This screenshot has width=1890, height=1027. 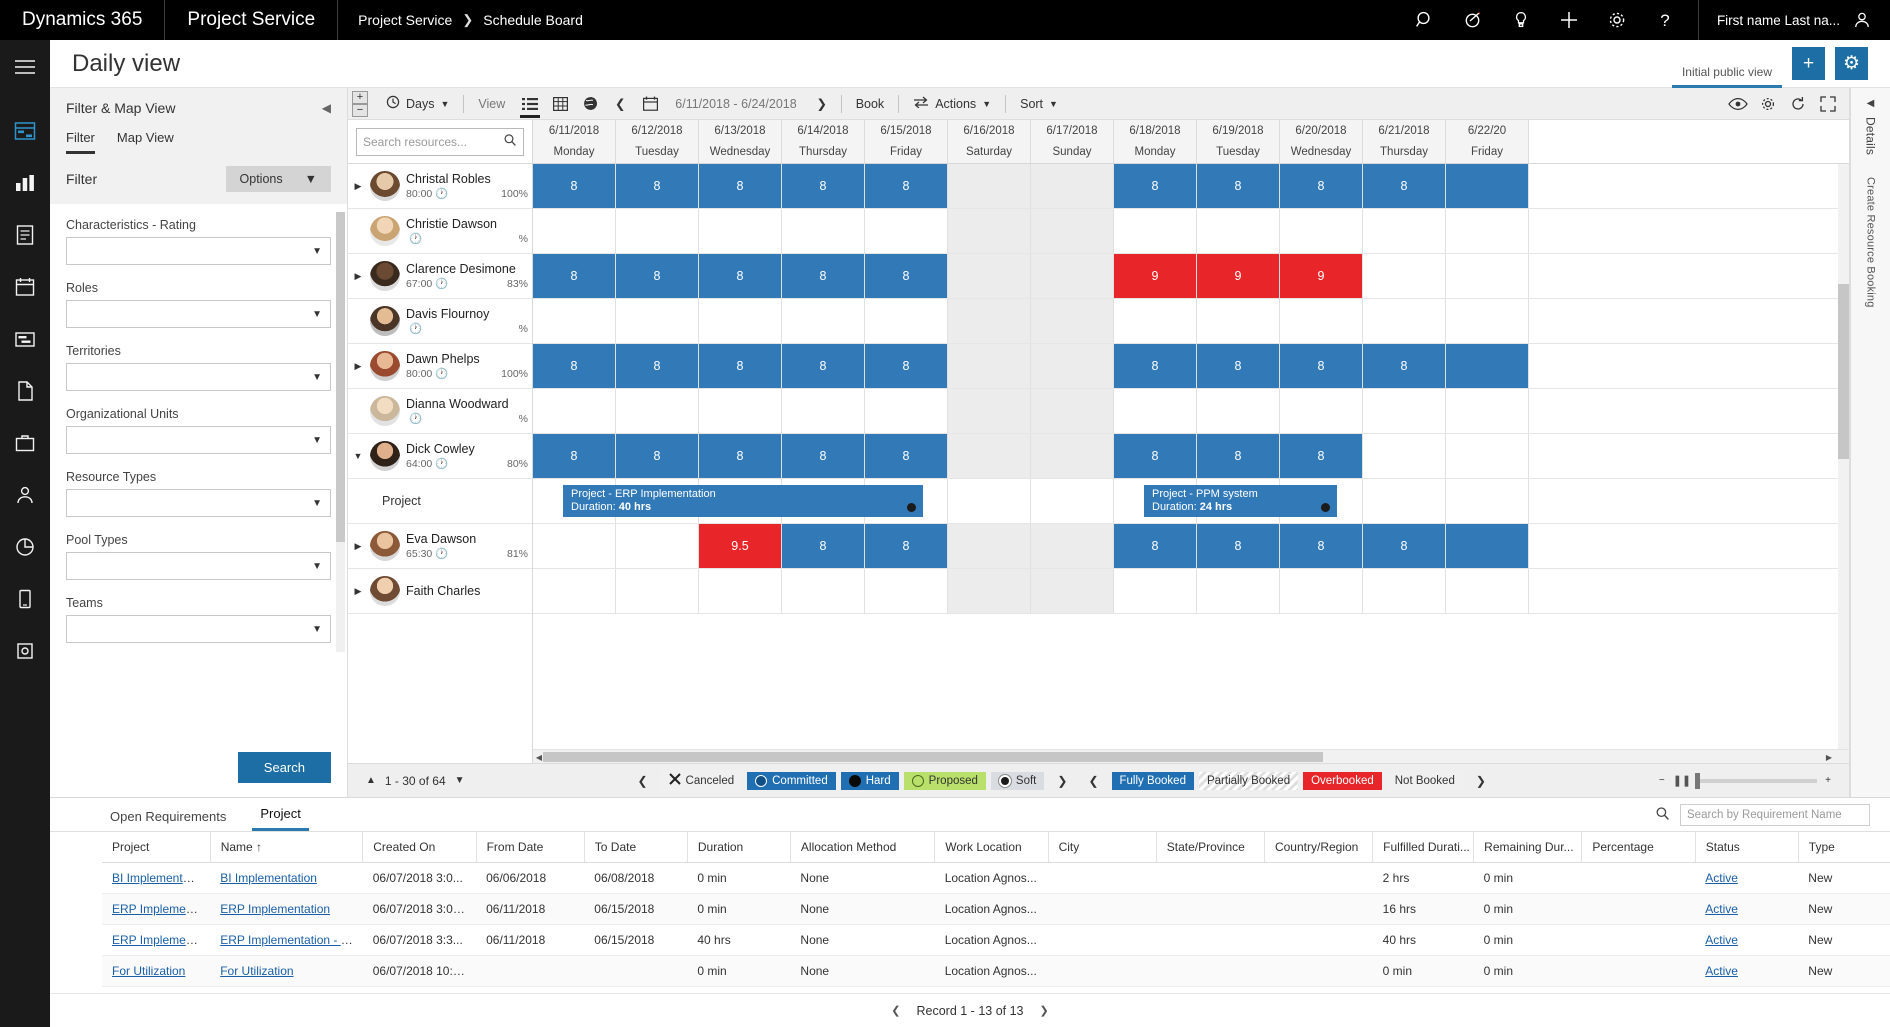 What do you see at coordinates (440, 186) in the screenshot?
I see `resource-row: ▶ Christal Robles 80:00 🕐 100%` at bounding box center [440, 186].